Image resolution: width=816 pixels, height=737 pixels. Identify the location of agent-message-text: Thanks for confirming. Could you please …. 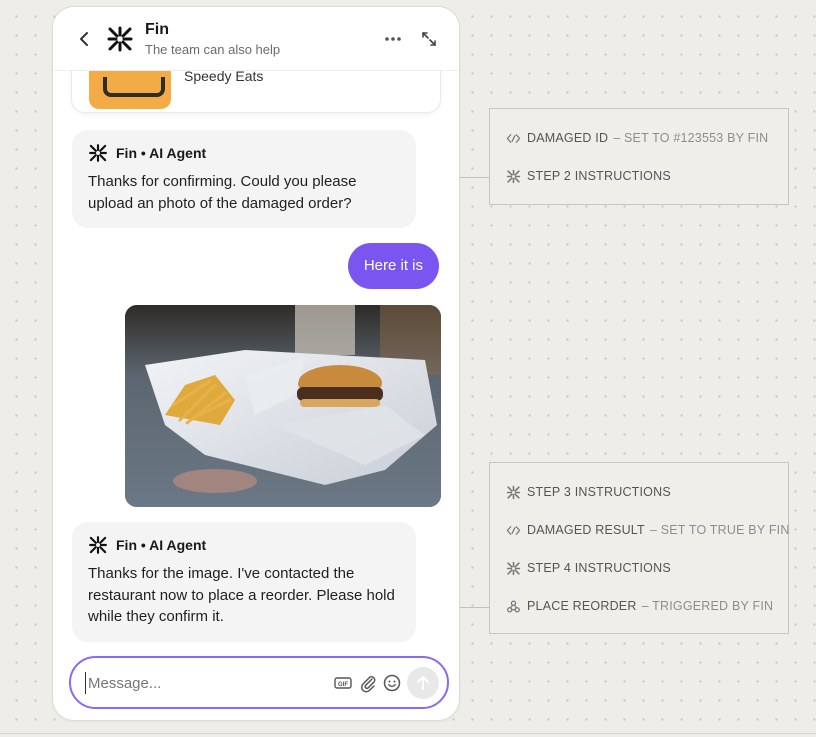
(222, 192).